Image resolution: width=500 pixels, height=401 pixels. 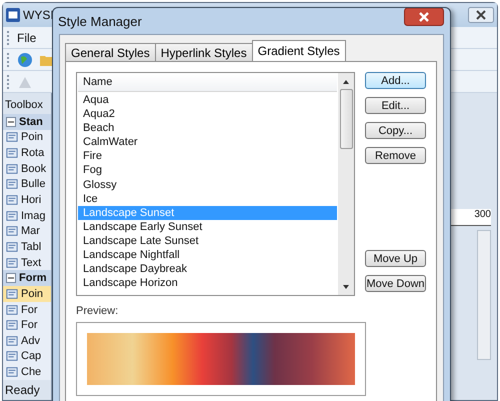 What do you see at coordinates (207, 199) in the screenshot?
I see `list-item: Ice` at bounding box center [207, 199].